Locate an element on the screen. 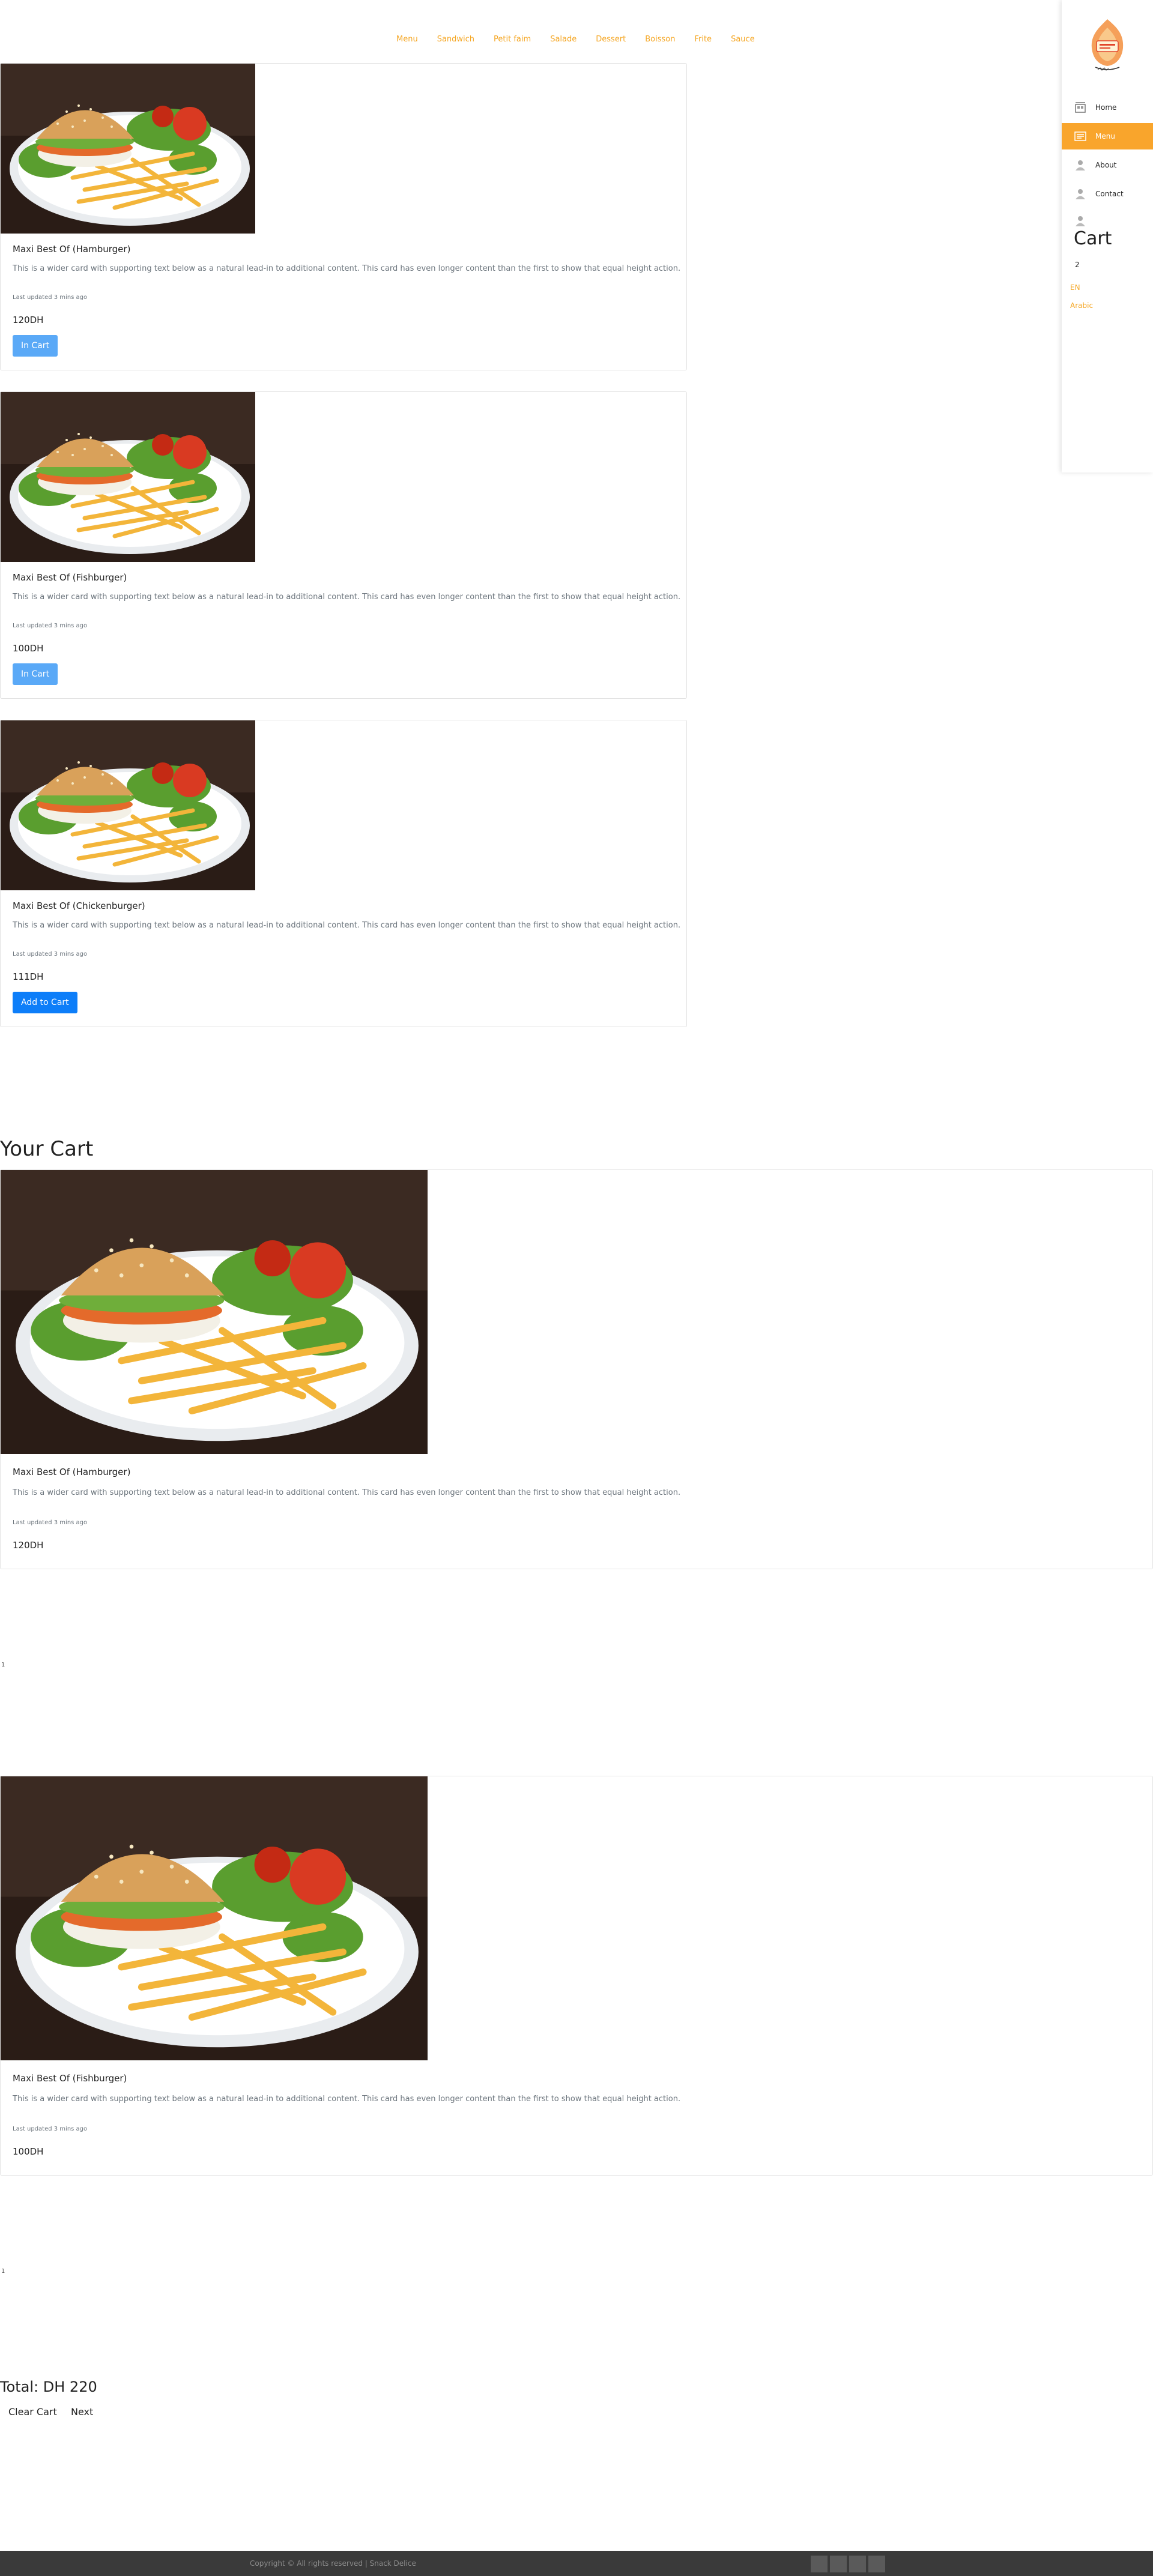 The width and height of the screenshot is (1153, 2576). menu-icon is located at coordinates (1080, 136).